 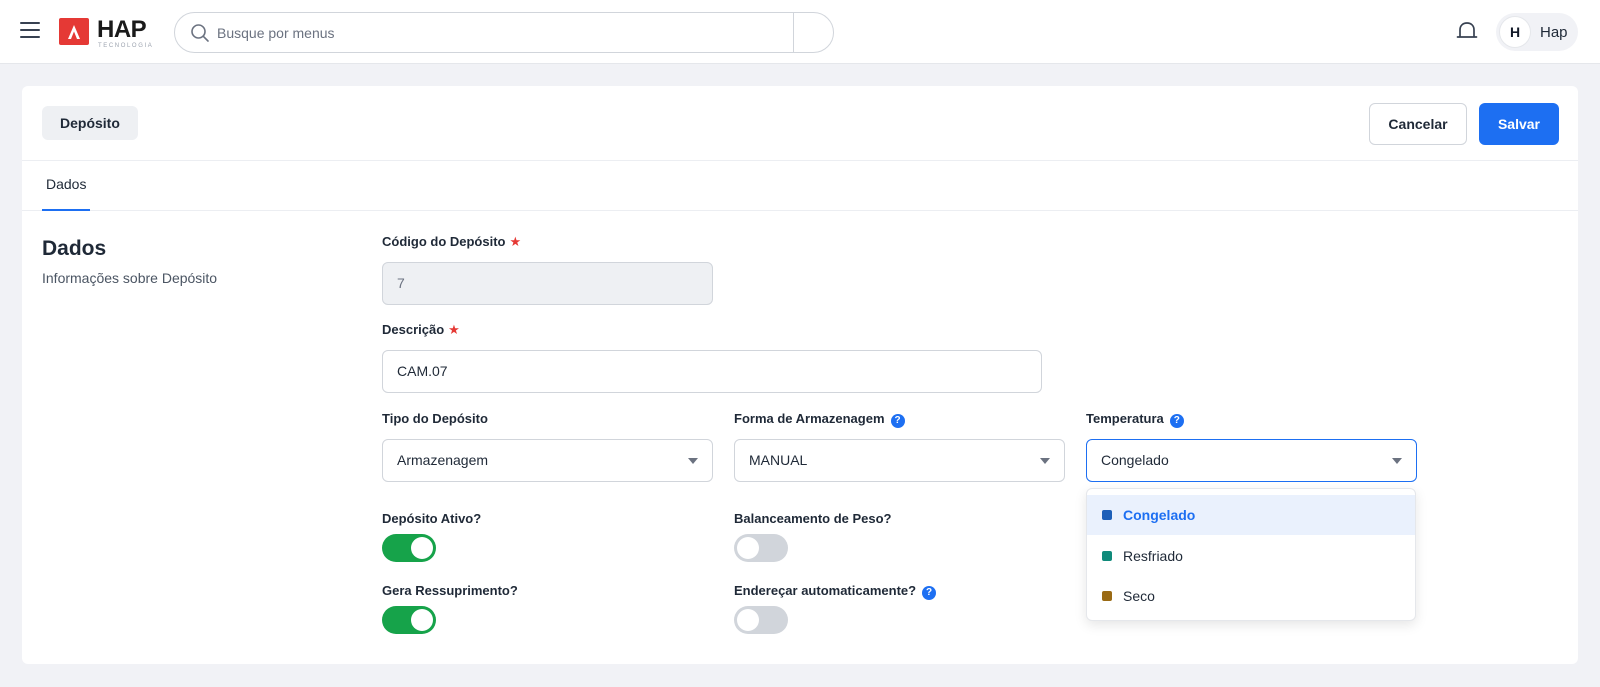 What do you see at coordinates (1537, 32) in the screenshot?
I see `user-menu: H Hap` at bounding box center [1537, 32].